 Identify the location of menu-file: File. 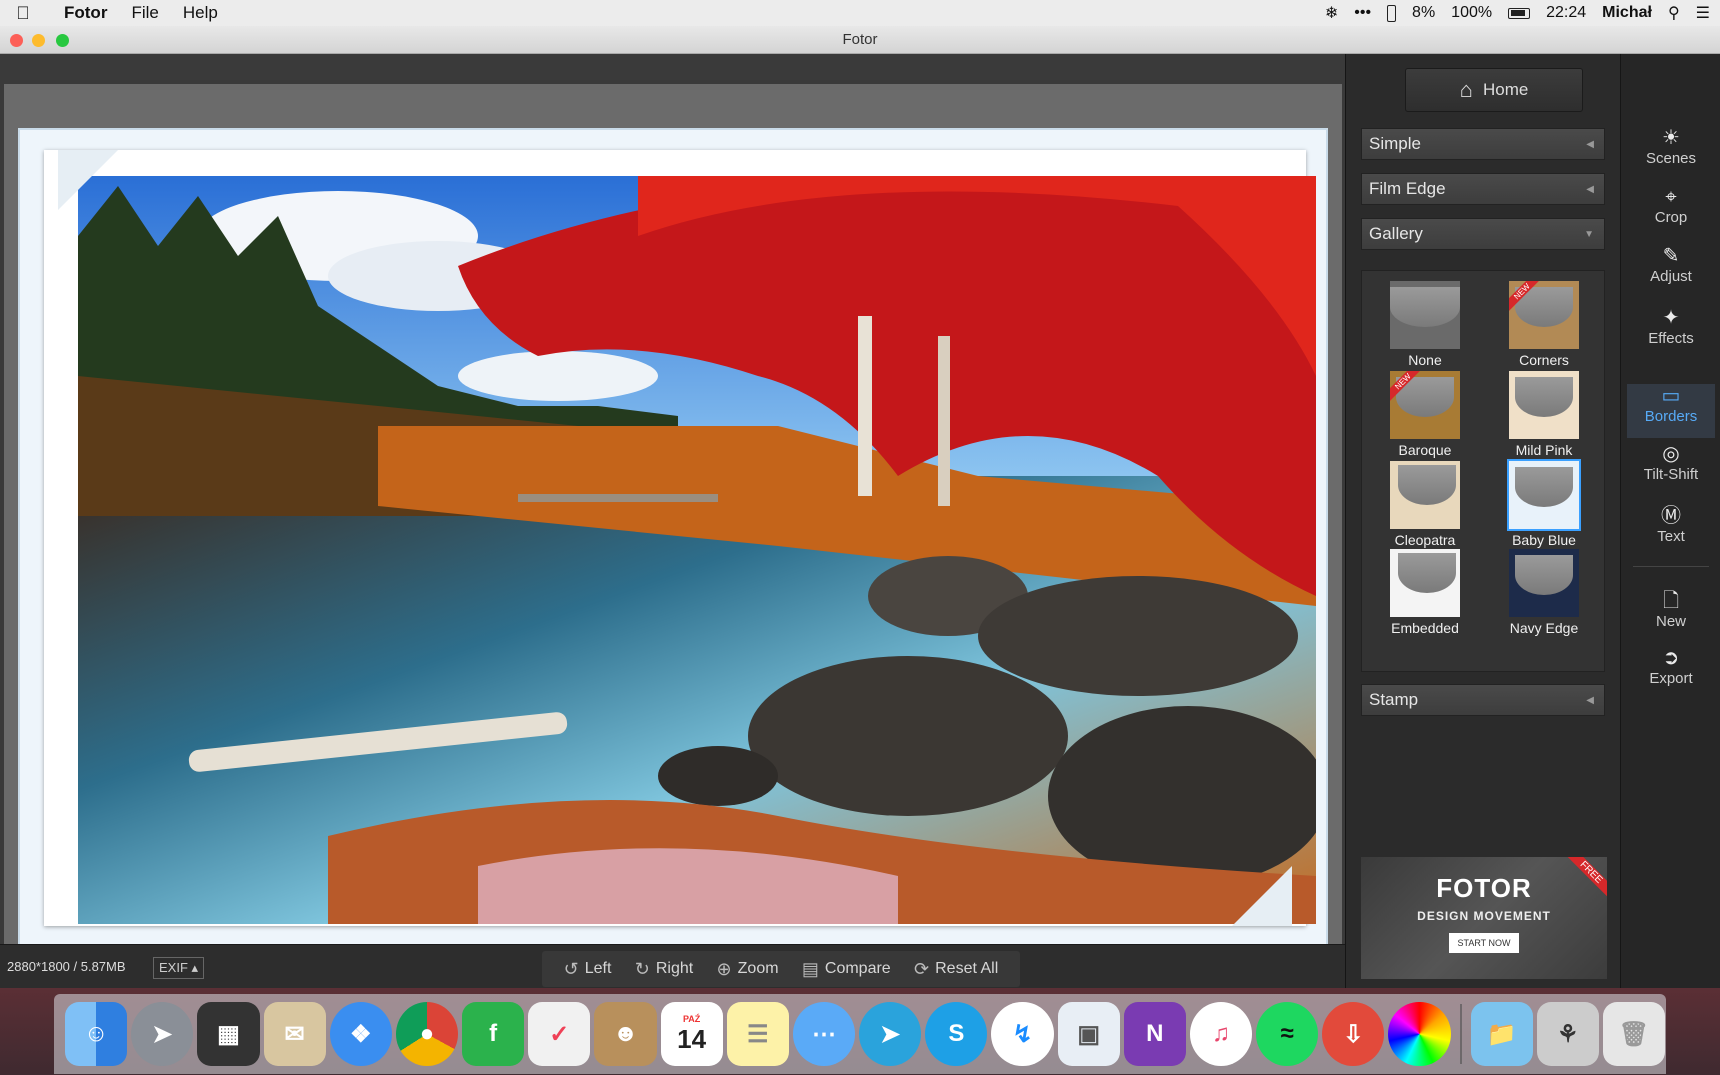
(144, 13).